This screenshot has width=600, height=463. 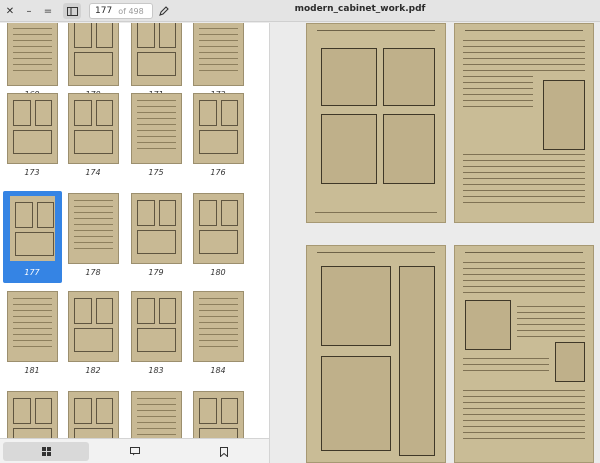 I want to click on outline-annotations-icon, so click(x=135, y=451).